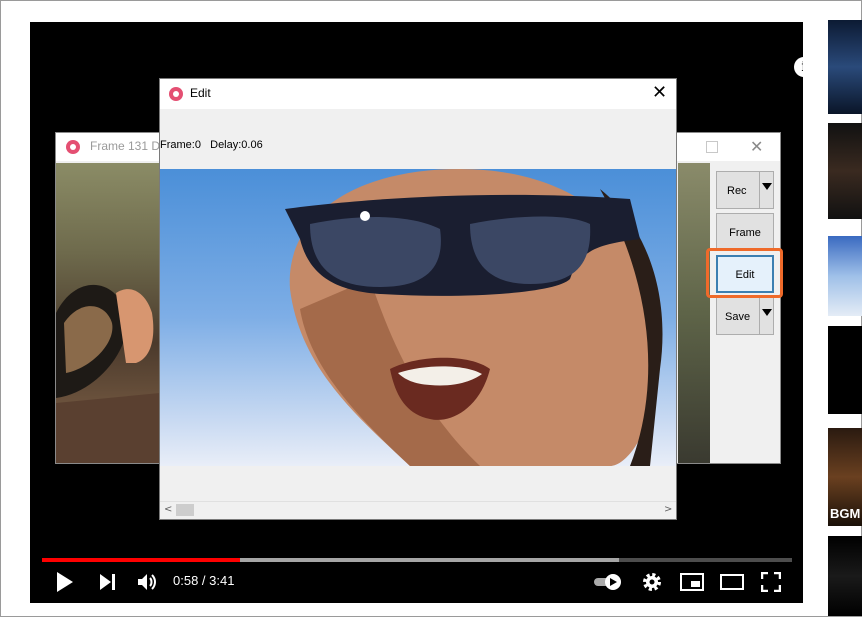 Image resolution: width=862 pixels, height=617 pixels. What do you see at coordinates (185, 510) in the screenshot?
I see `scrollbar-thumb` at bounding box center [185, 510].